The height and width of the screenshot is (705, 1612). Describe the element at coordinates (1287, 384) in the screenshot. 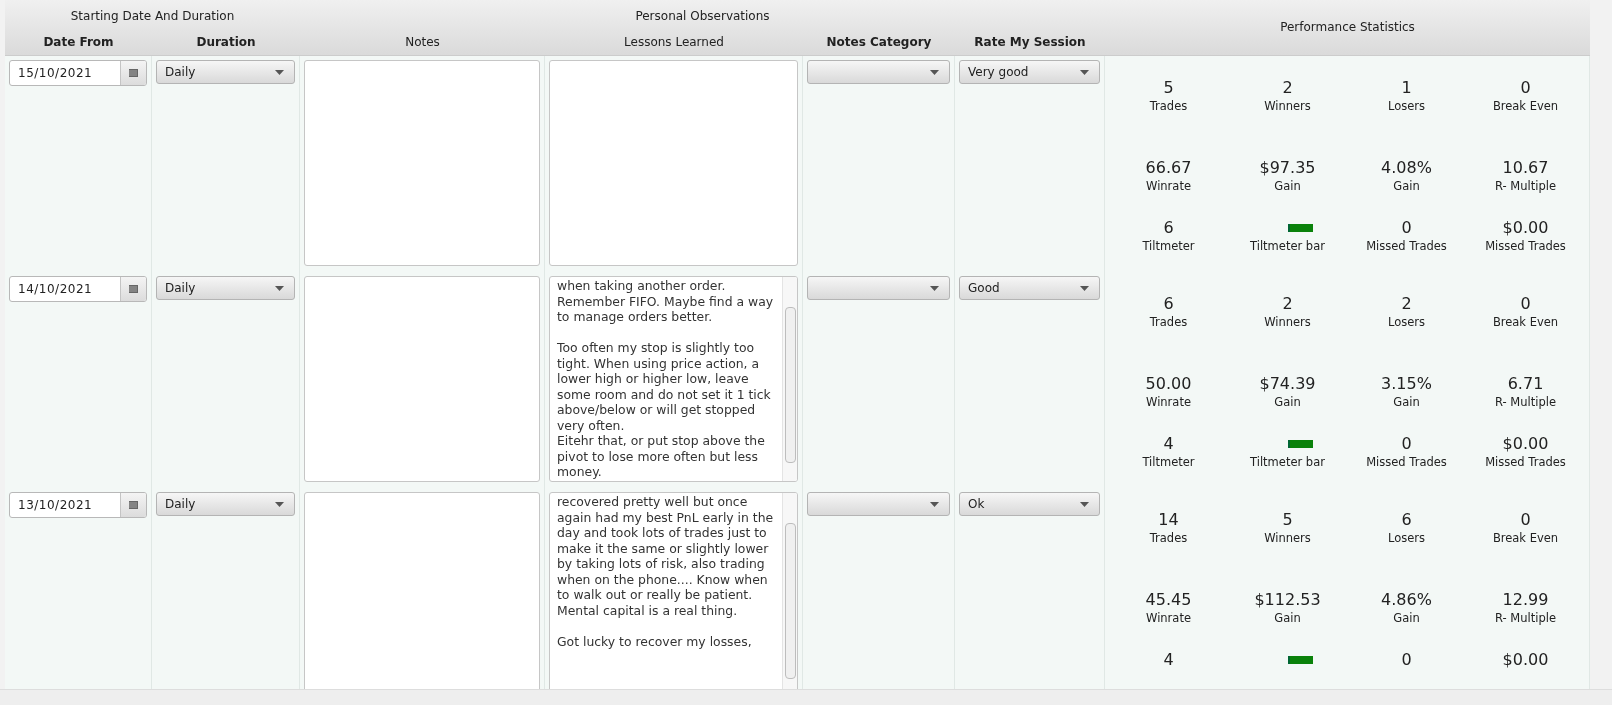

I see `stat-value: $74.39` at that location.